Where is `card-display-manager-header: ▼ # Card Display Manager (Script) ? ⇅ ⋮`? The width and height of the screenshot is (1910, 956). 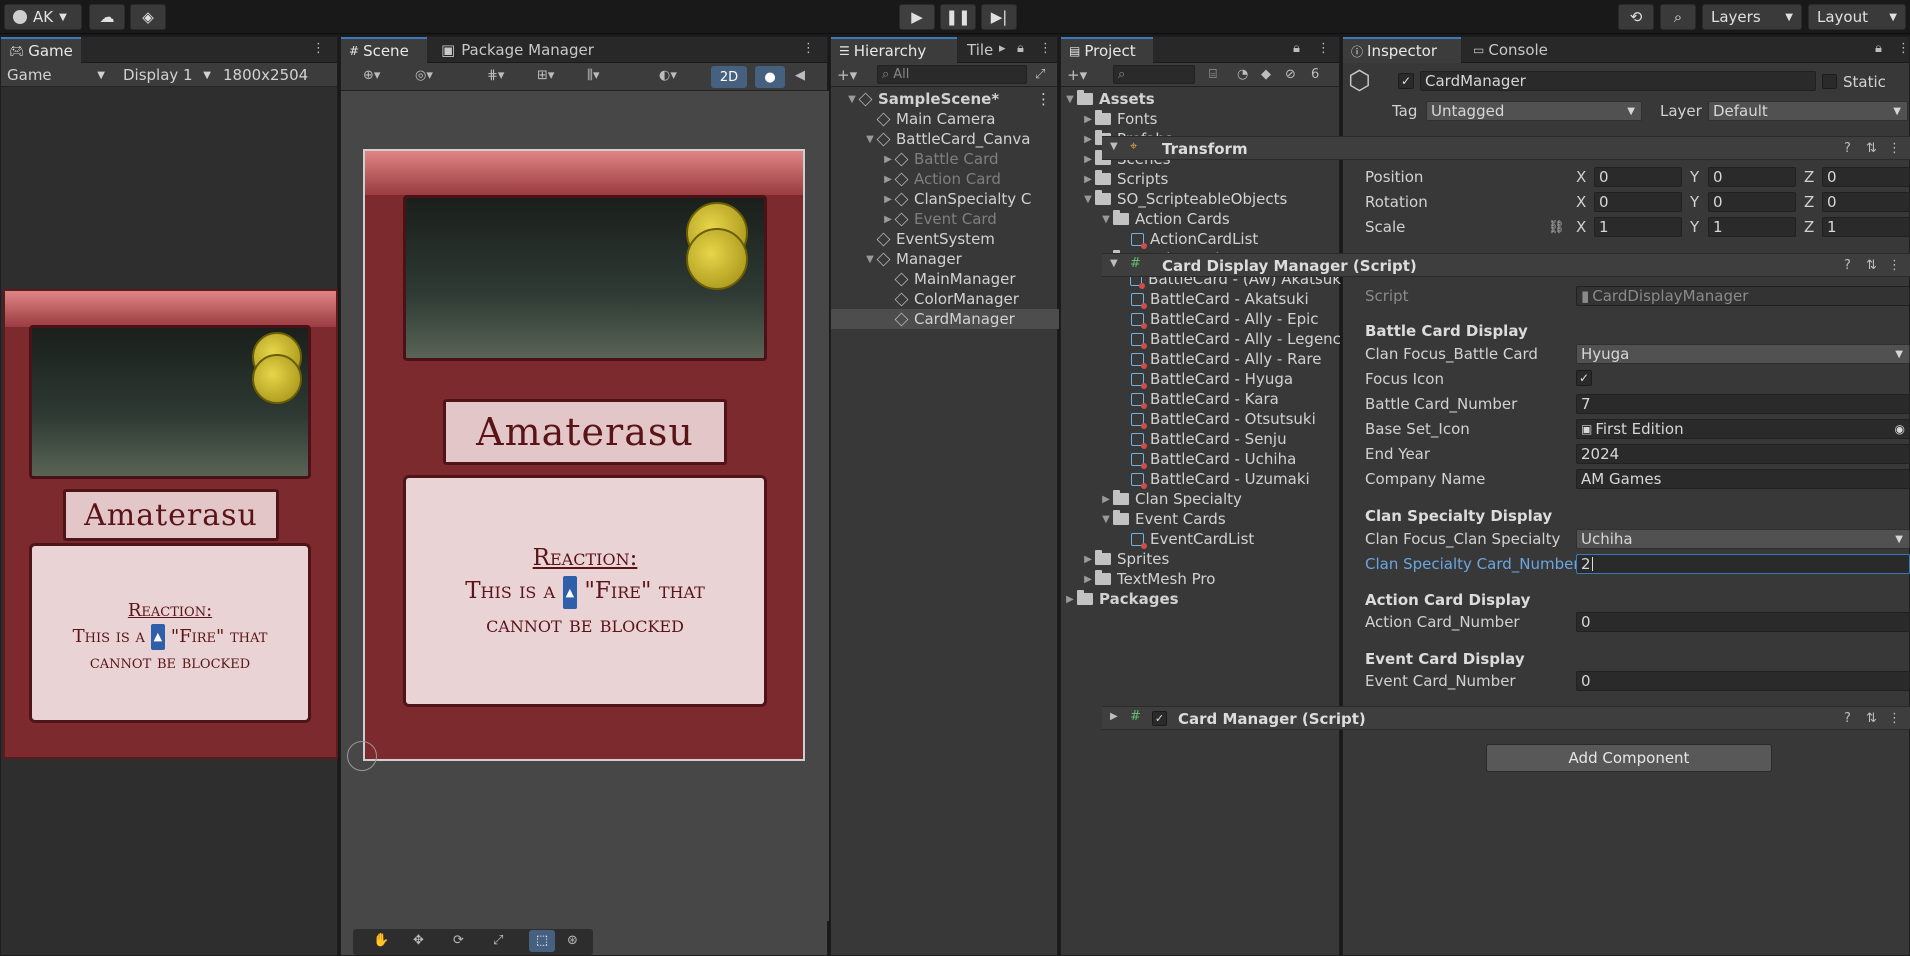
card-display-manager-header: ▼ # Card Display Manager (Script) ? ⇅ ⋮ is located at coordinates (1506, 265).